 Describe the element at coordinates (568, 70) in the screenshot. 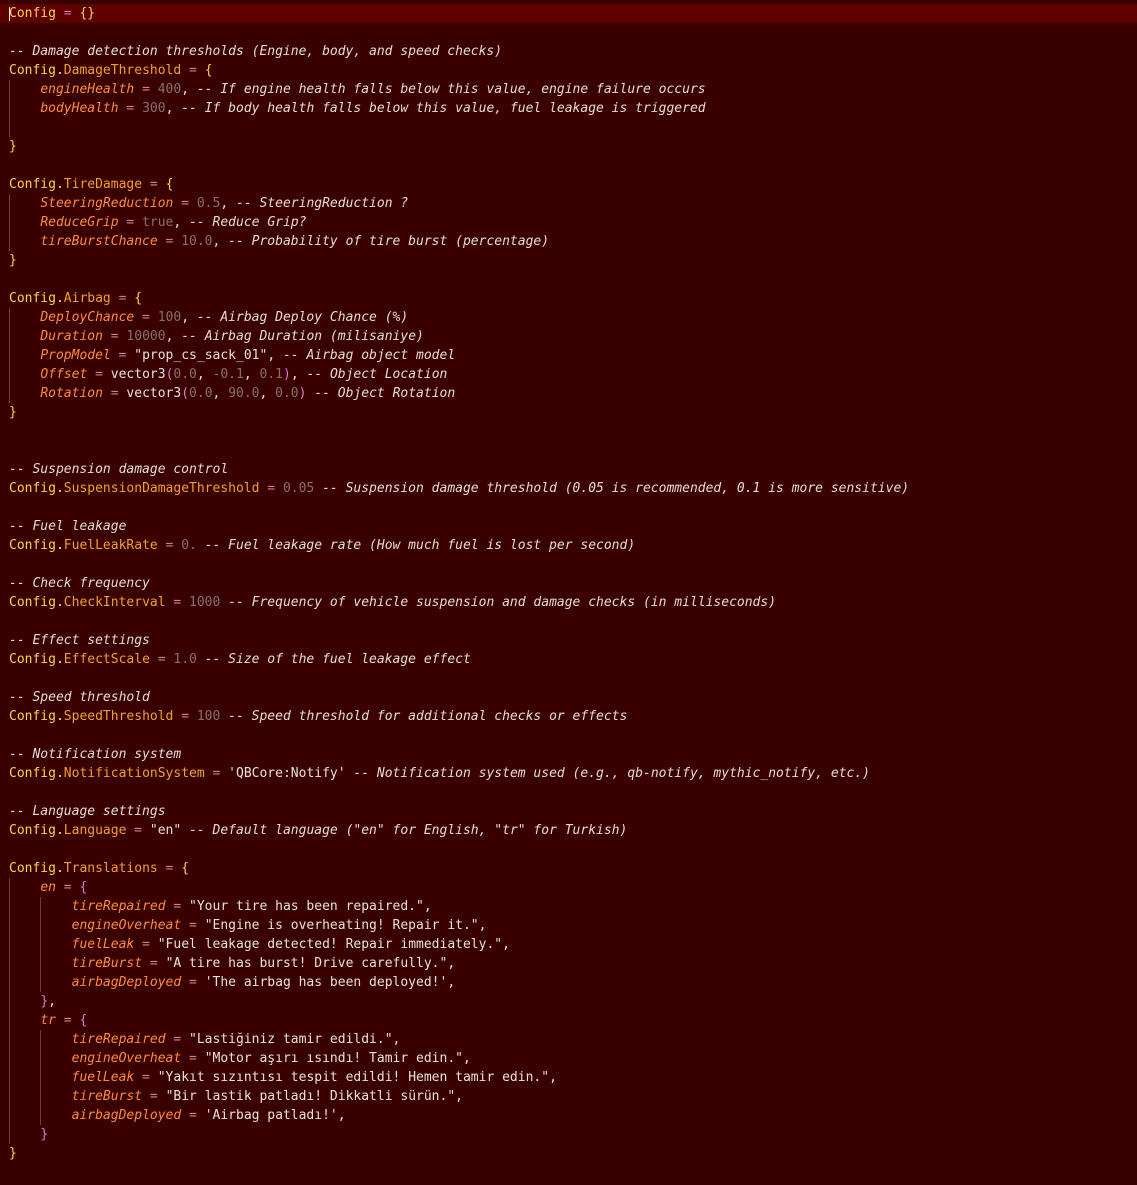

I see `code-line: Config.DamageThreshold = {` at that location.